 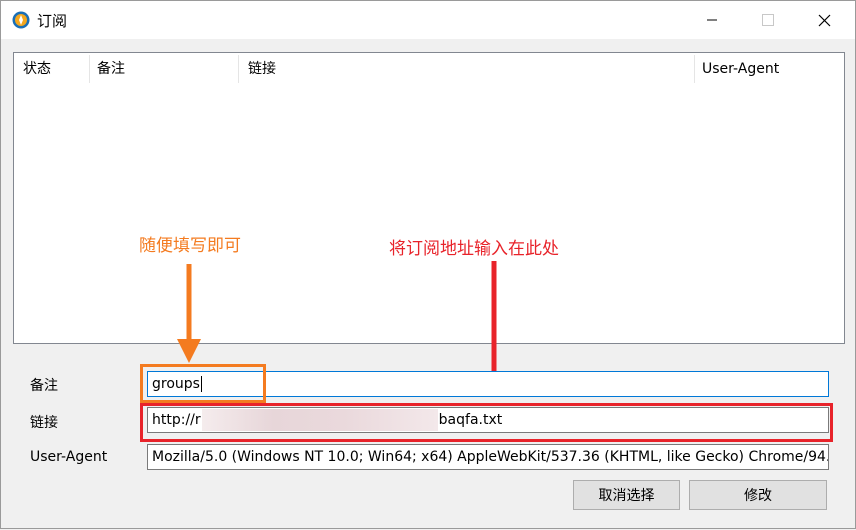 I want to click on edit-button: 修改, so click(x=758, y=495).